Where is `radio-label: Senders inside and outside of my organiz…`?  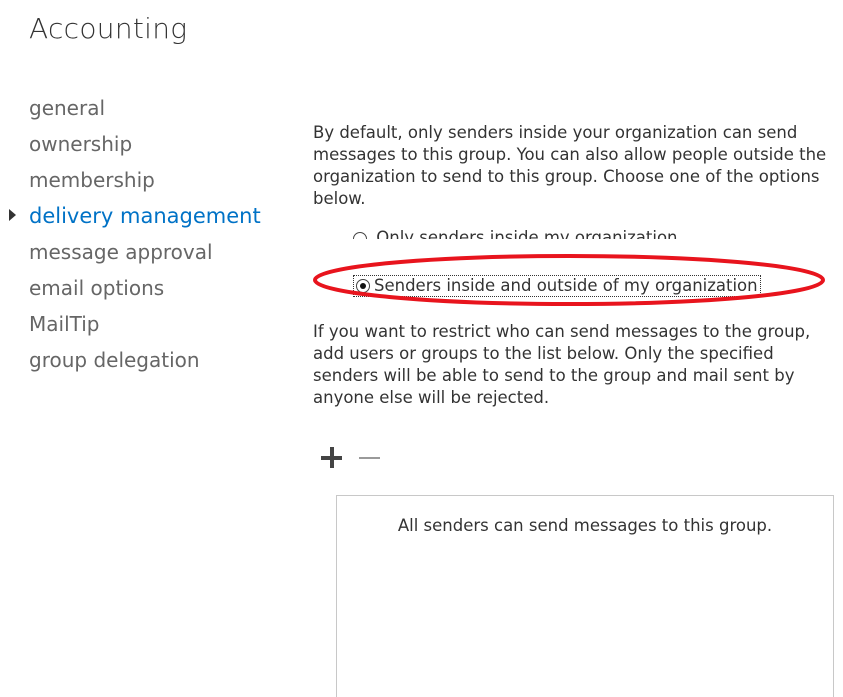 radio-label: Senders inside and outside of my organiz… is located at coordinates (566, 285).